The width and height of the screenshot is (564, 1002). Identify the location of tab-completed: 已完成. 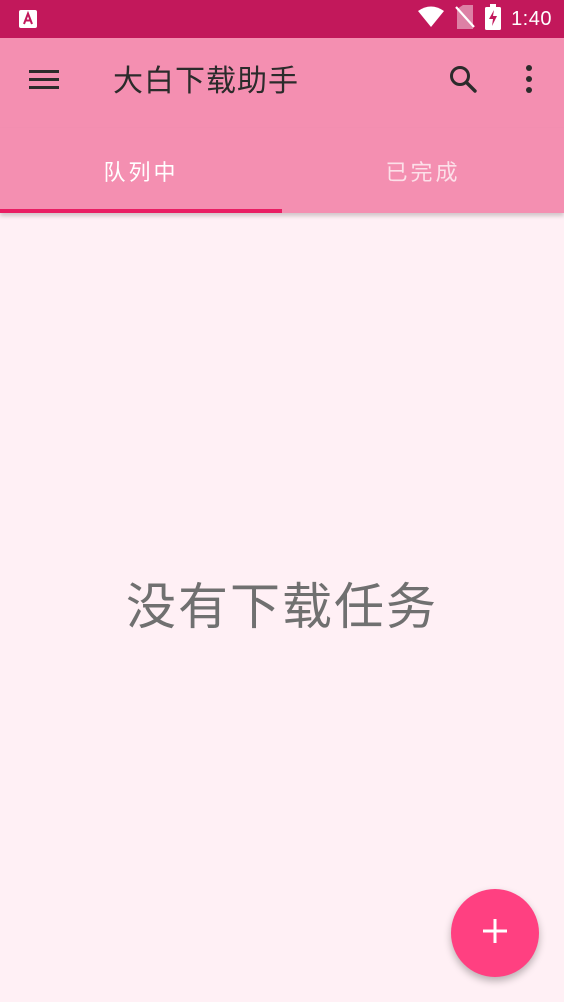
(423, 170).